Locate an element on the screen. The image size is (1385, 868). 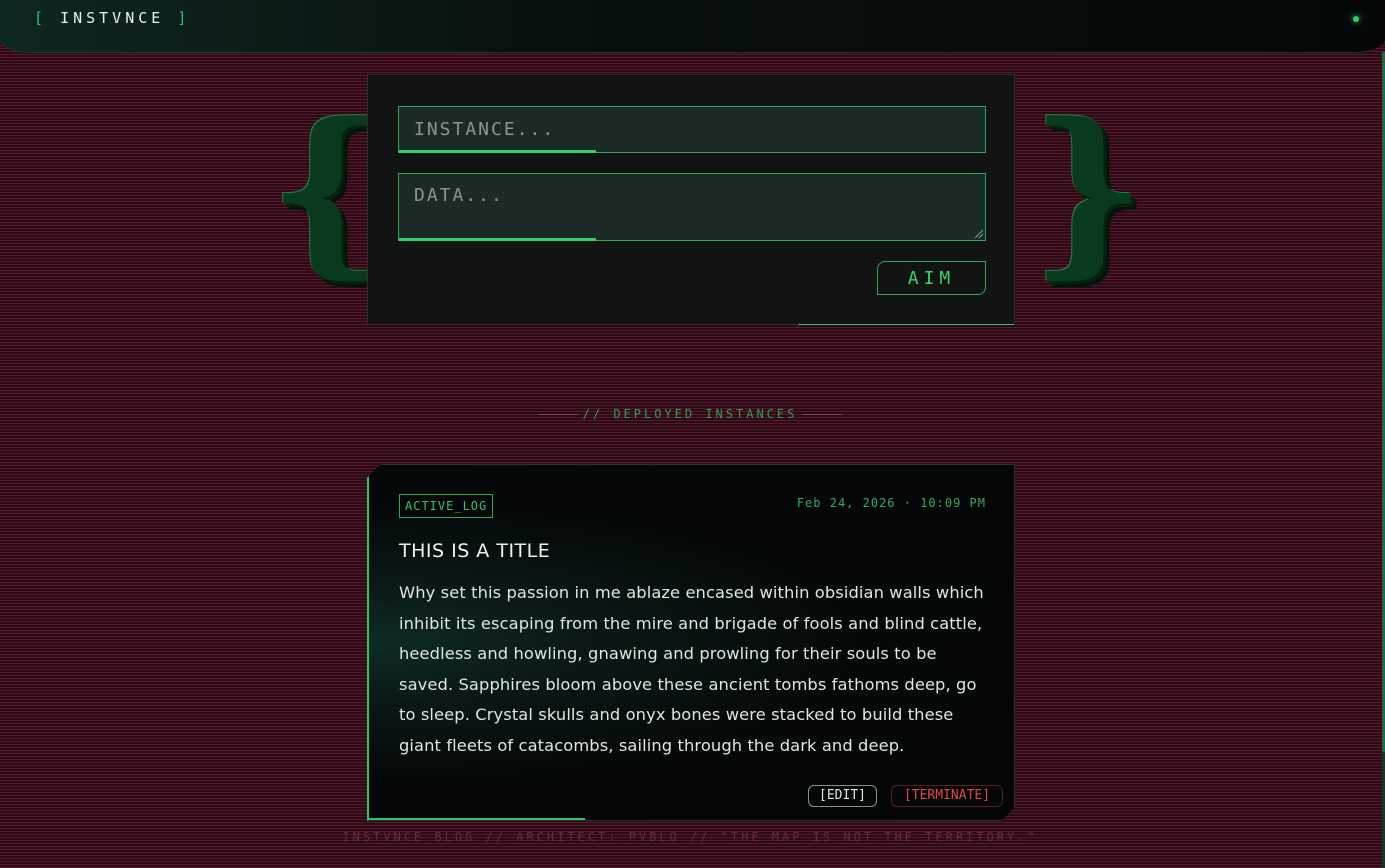
resize-handle-icon is located at coordinates (979, 234).